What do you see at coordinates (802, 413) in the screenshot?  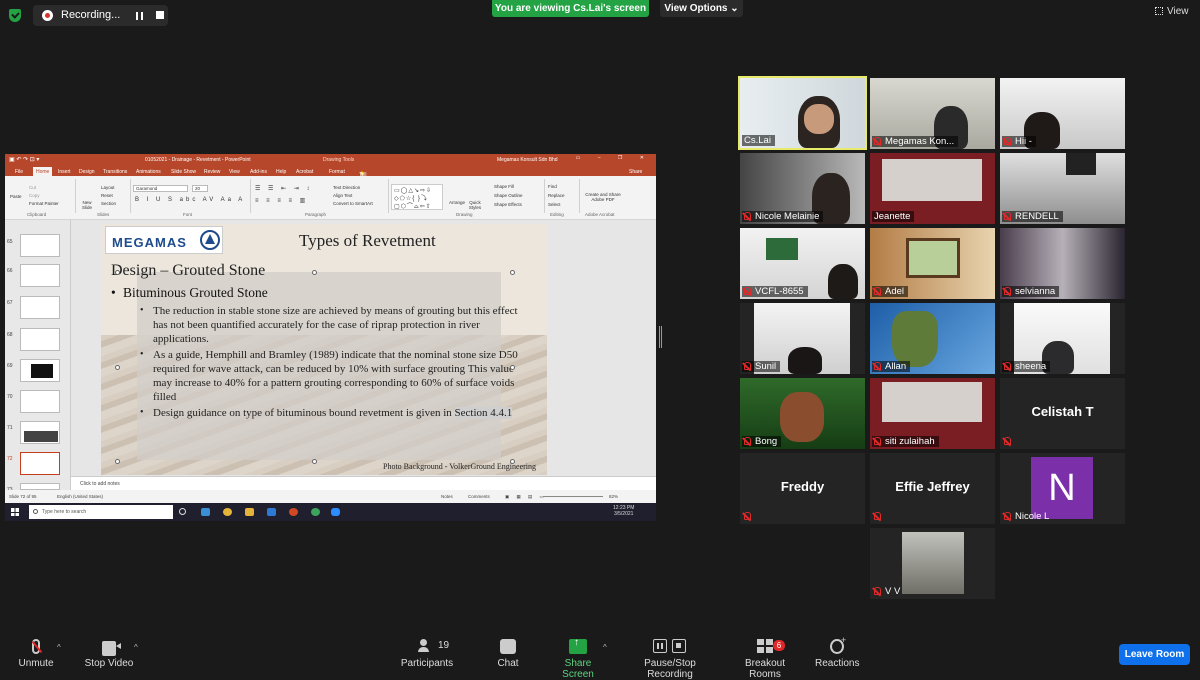 I see `participant-tile: Bong` at bounding box center [802, 413].